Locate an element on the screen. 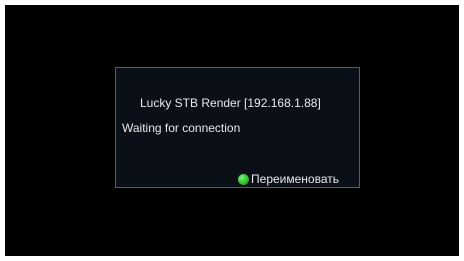 The image size is (464, 261). rename-button: Переименовать is located at coordinates (288, 179).